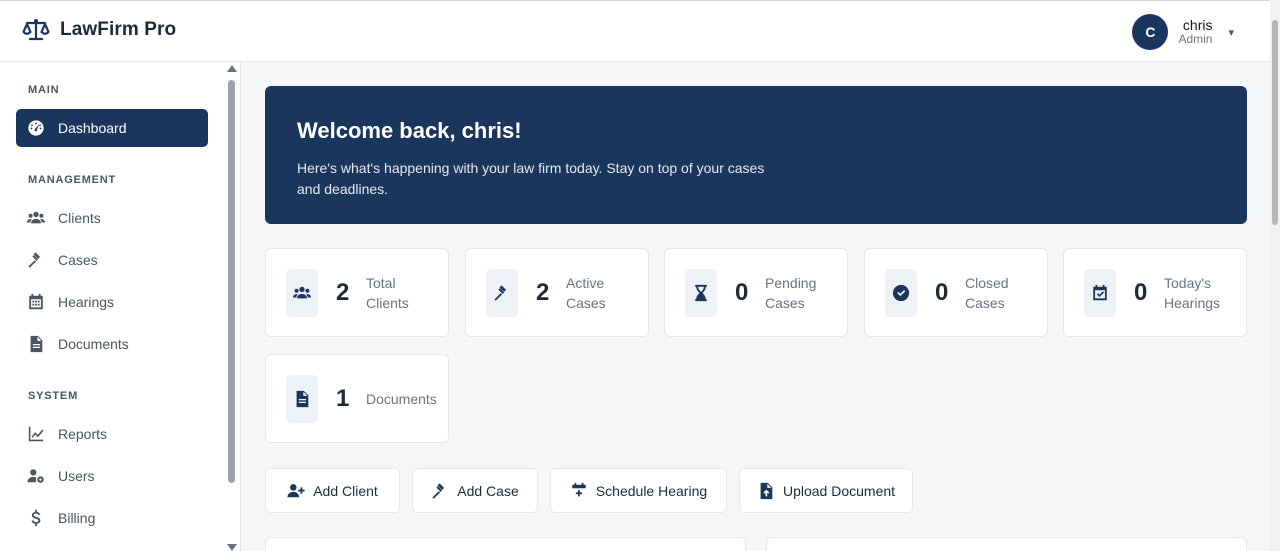 The image size is (1280, 551). Describe the element at coordinates (44, 90) in the screenshot. I see `section-label-main: MAIN` at that location.